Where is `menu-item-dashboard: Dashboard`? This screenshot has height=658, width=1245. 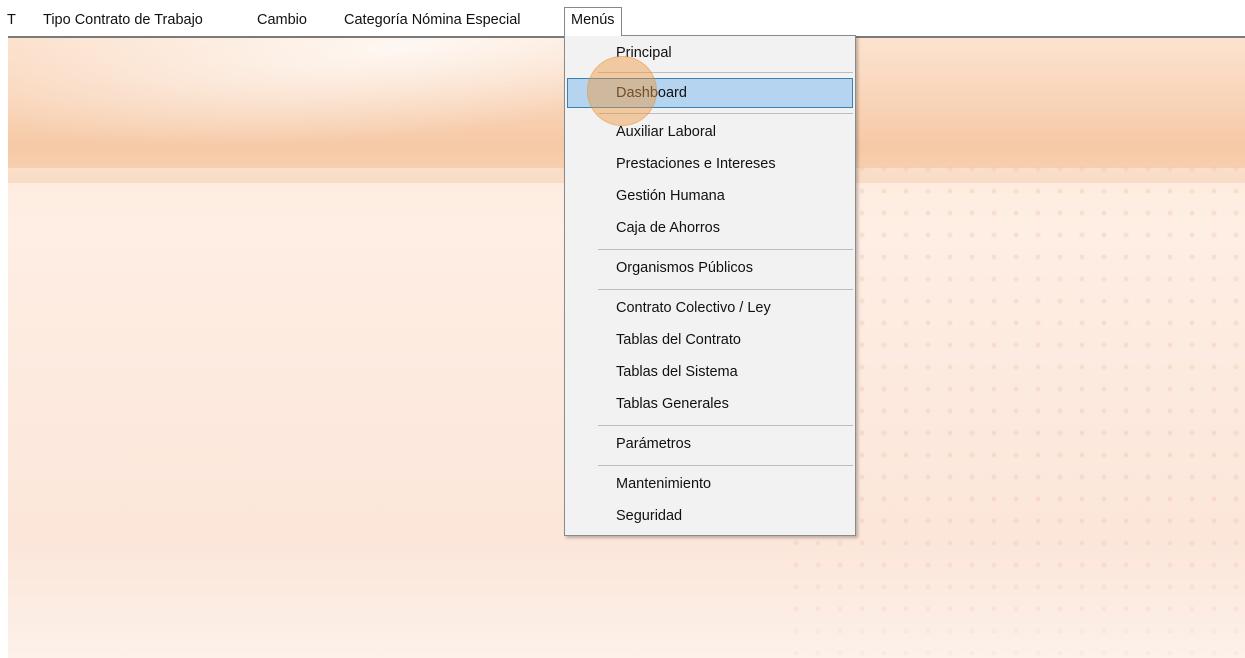 menu-item-dashboard: Dashboard is located at coordinates (710, 93).